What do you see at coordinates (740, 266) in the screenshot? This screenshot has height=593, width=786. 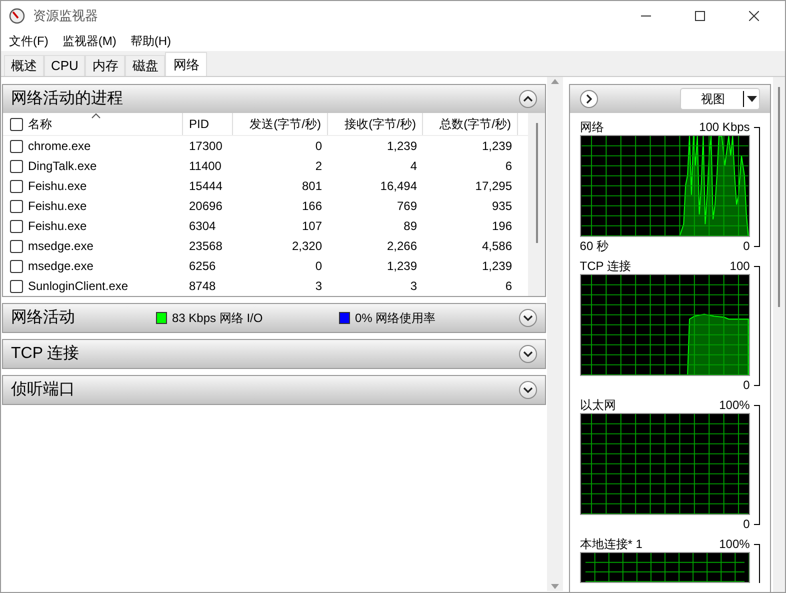 I see `graph-max-label: 100` at bounding box center [740, 266].